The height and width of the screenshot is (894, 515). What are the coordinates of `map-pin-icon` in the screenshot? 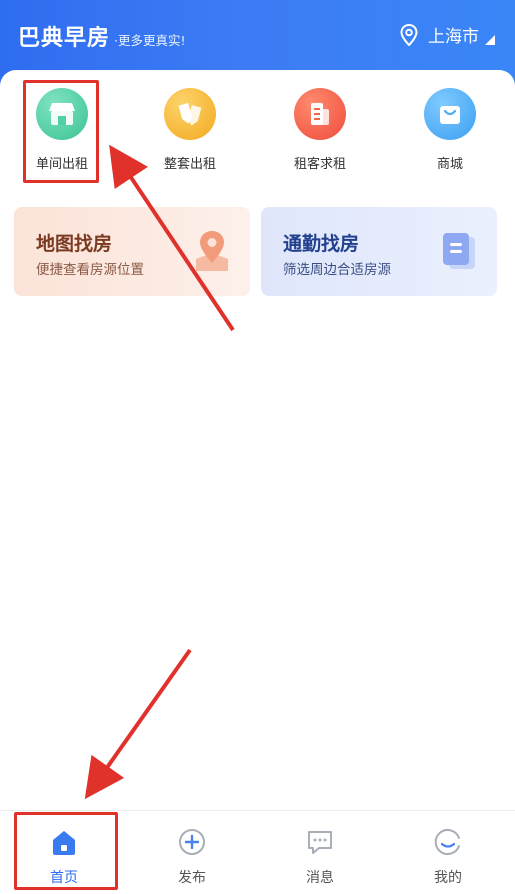 It's located at (212, 251).